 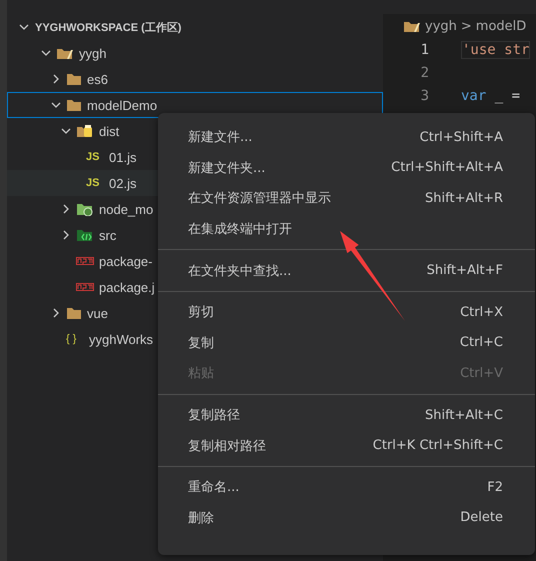 What do you see at coordinates (201, 343) in the screenshot?
I see `menu-item-label: 复制` at bounding box center [201, 343].